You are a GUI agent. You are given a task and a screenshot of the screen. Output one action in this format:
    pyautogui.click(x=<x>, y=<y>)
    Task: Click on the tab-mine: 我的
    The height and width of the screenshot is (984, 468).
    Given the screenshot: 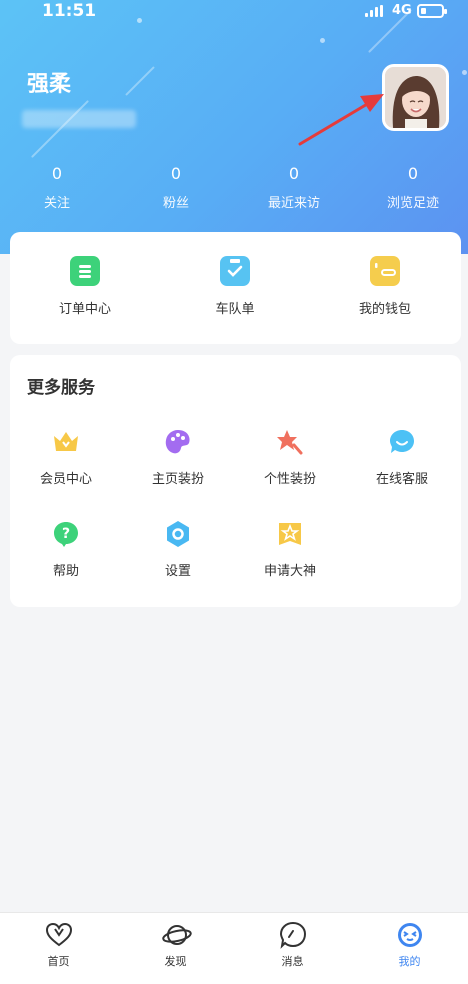 What is the action you would take?
    pyautogui.click(x=409, y=945)
    